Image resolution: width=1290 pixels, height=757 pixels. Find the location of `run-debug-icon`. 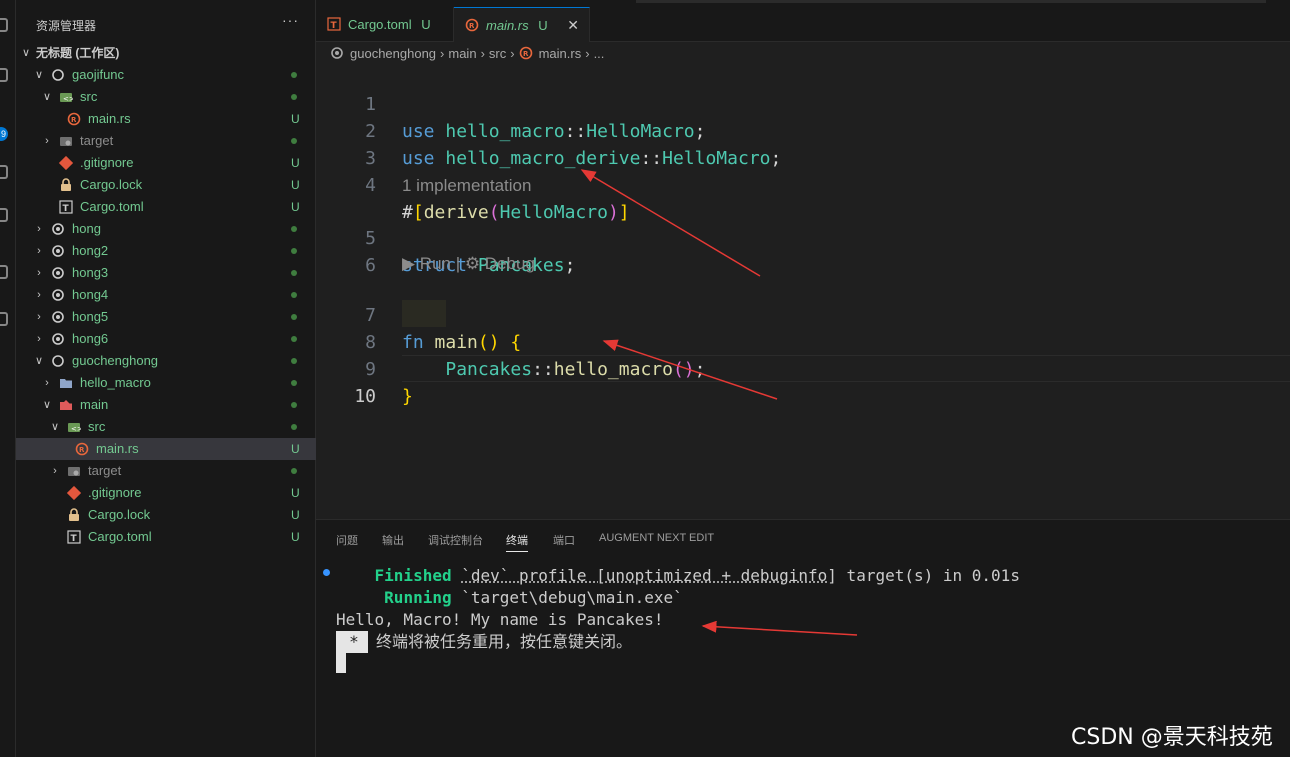

run-debug-icon is located at coordinates (4, 172).